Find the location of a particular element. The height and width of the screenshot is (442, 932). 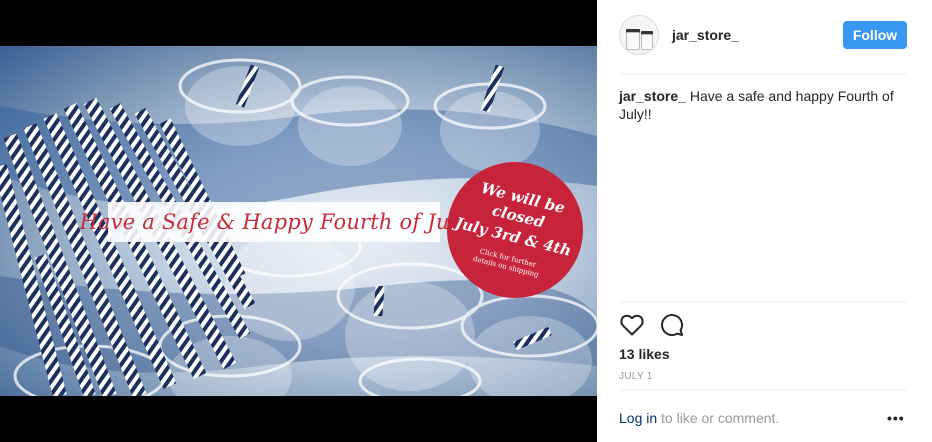

heart-icon is located at coordinates (632, 325).